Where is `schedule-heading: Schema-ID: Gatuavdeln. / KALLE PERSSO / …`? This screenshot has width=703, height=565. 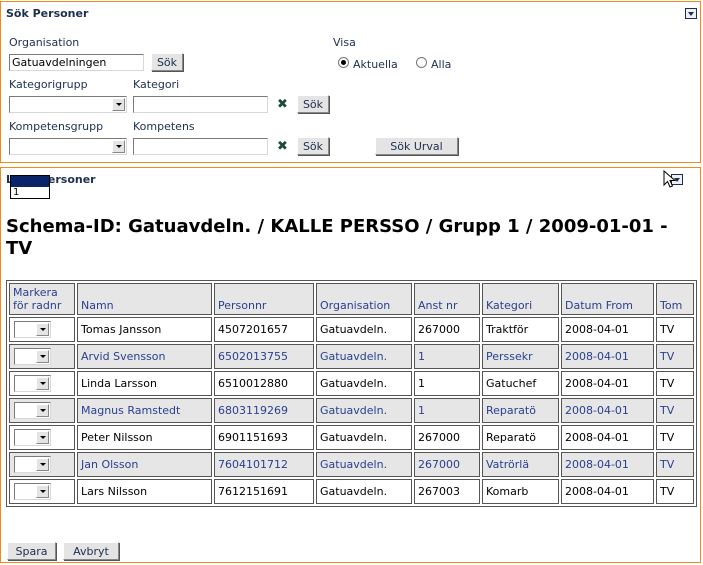
schedule-heading: Schema-ID: Gatuavdeln. / KALLE PERSSO / … is located at coordinates (337, 237).